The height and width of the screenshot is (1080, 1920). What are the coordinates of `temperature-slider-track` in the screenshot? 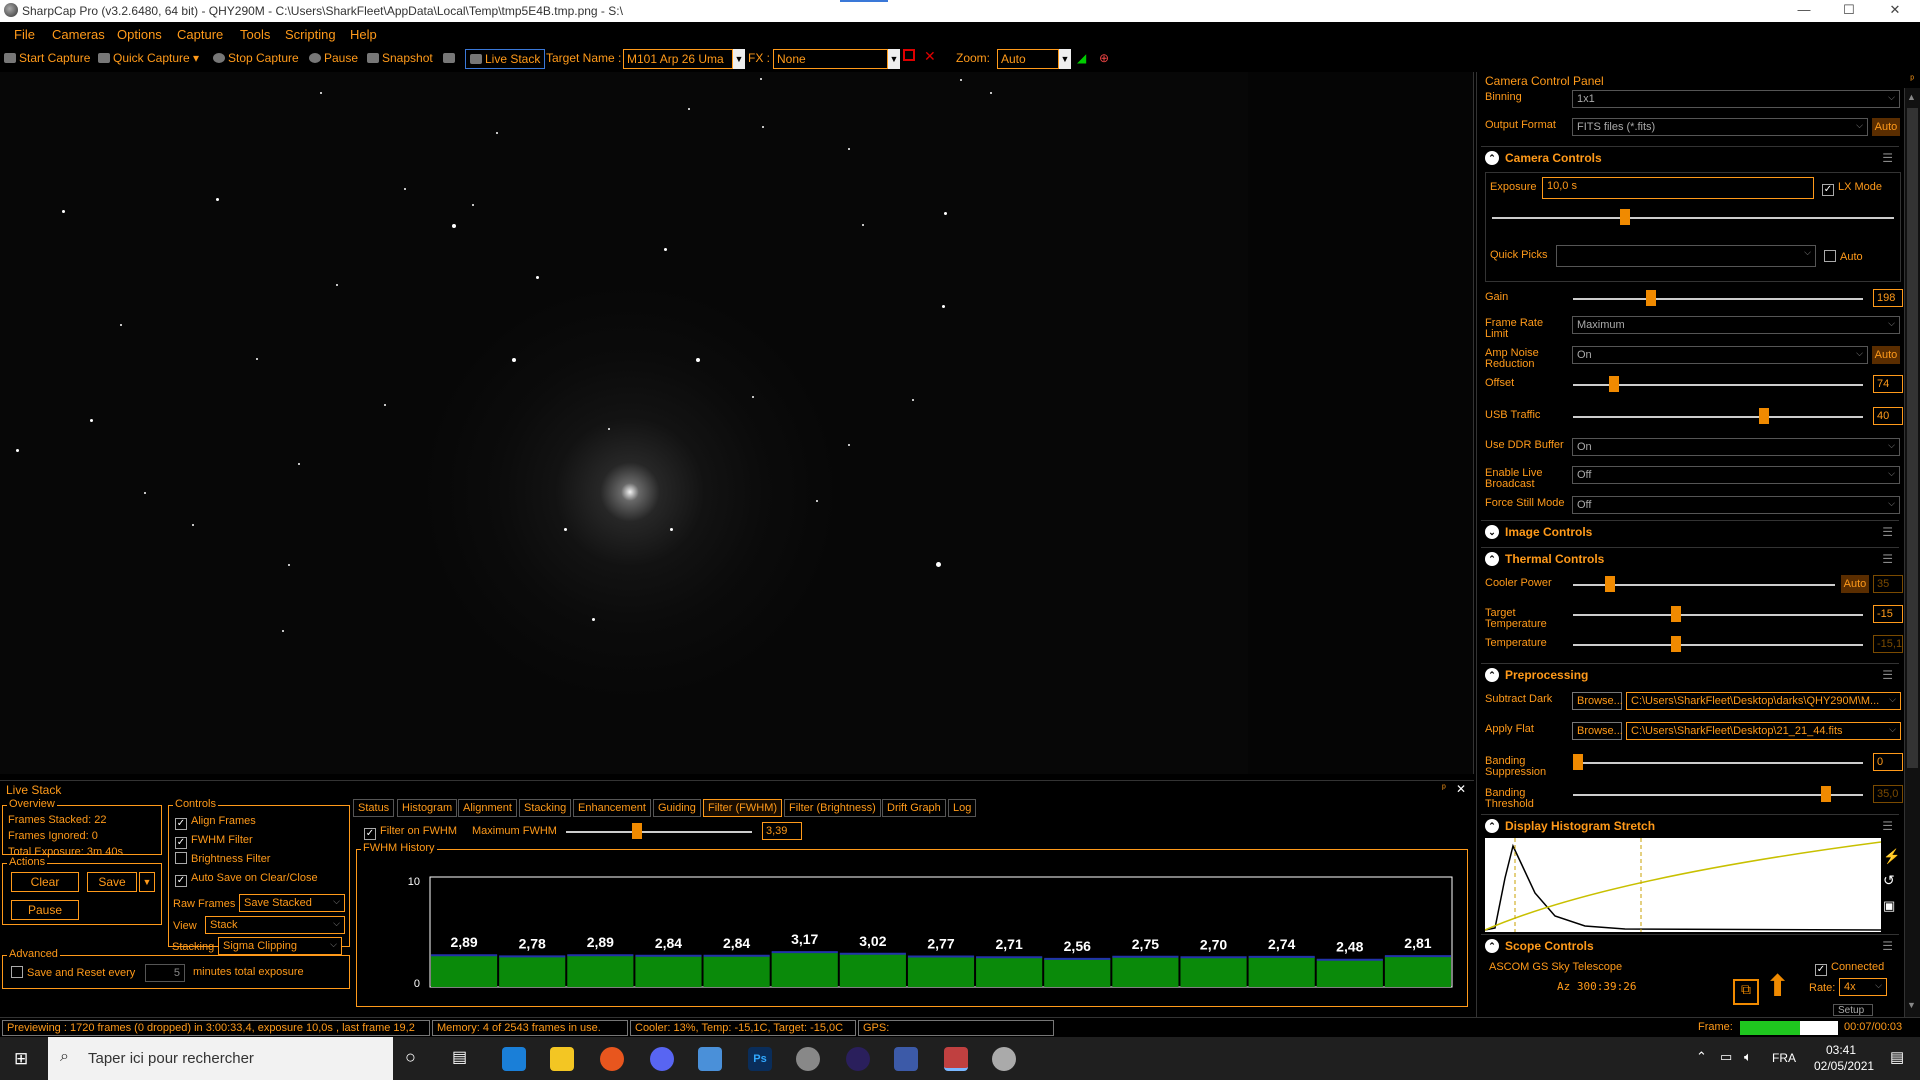 It's located at (1718, 645).